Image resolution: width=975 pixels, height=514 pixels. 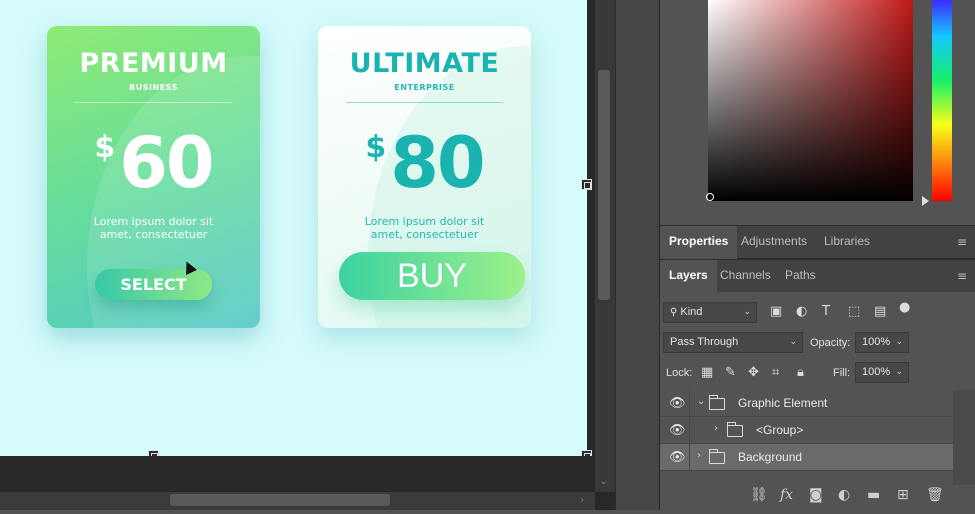 What do you see at coordinates (153, 284) in the screenshot?
I see `select-button: SELECT` at bounding box center [153, 284].